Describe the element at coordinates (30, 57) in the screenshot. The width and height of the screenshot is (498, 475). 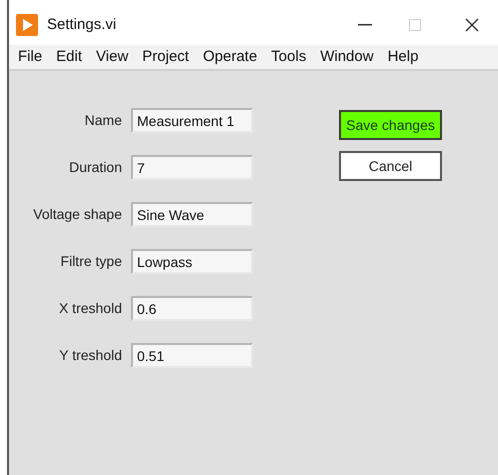
I see `menu-item: File` at that location.